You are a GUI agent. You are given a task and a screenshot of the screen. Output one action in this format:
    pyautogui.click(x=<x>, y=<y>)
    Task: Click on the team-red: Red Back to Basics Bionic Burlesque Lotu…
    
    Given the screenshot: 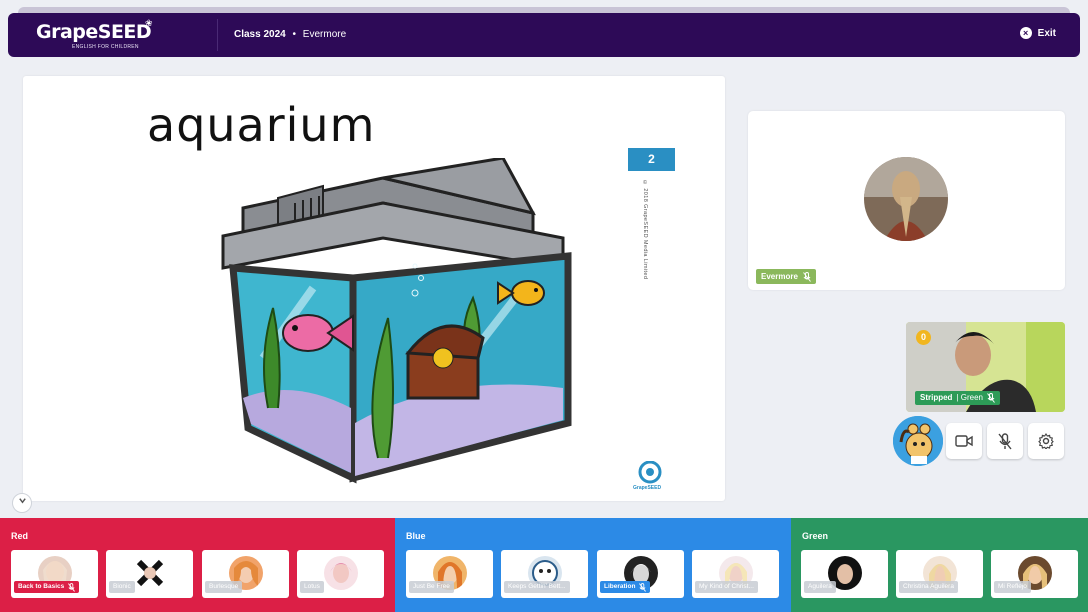 What is the action you would take?
    pyautogui.click(x=197, y=565)
    